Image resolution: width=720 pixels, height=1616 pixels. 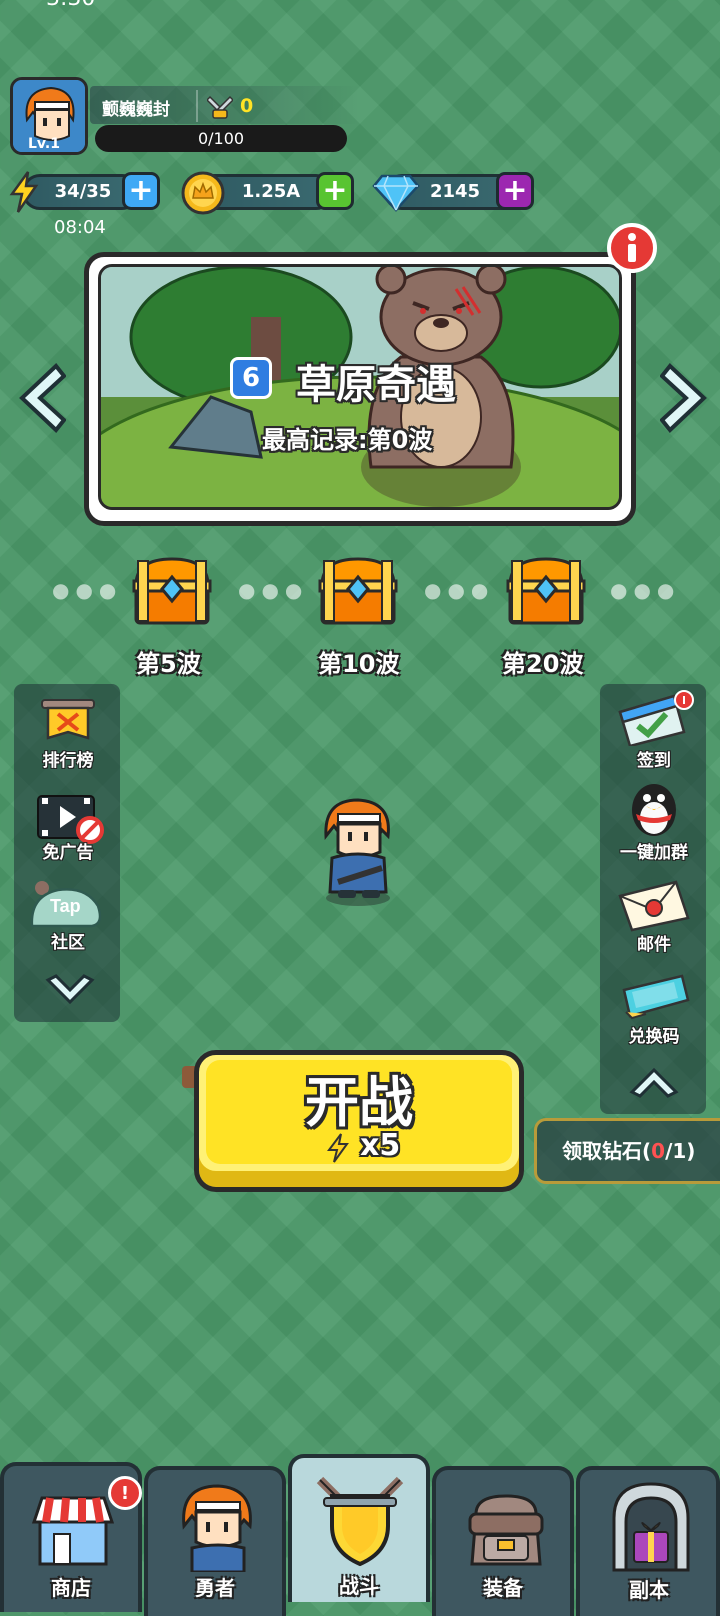 What do you see at coordinates (607, 1151) in the screenshot?
I see `claim-diamond-prefix: 领取钻石(` at bounding box center [607, 1151].